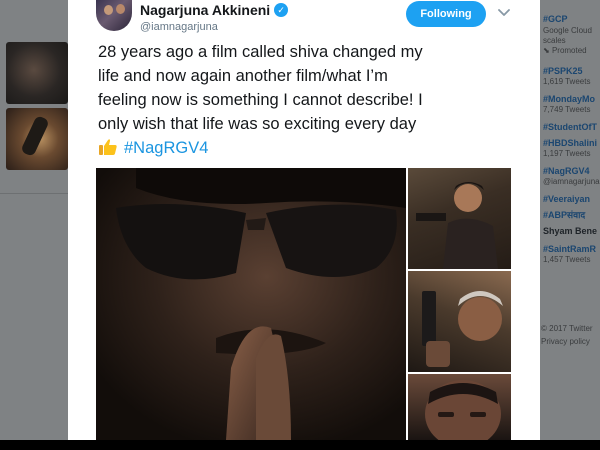 Image resolution: width=600 pixels, height=450 pixels. I want to click on trend-count: 1,197 Tweets, so click(567, 153).